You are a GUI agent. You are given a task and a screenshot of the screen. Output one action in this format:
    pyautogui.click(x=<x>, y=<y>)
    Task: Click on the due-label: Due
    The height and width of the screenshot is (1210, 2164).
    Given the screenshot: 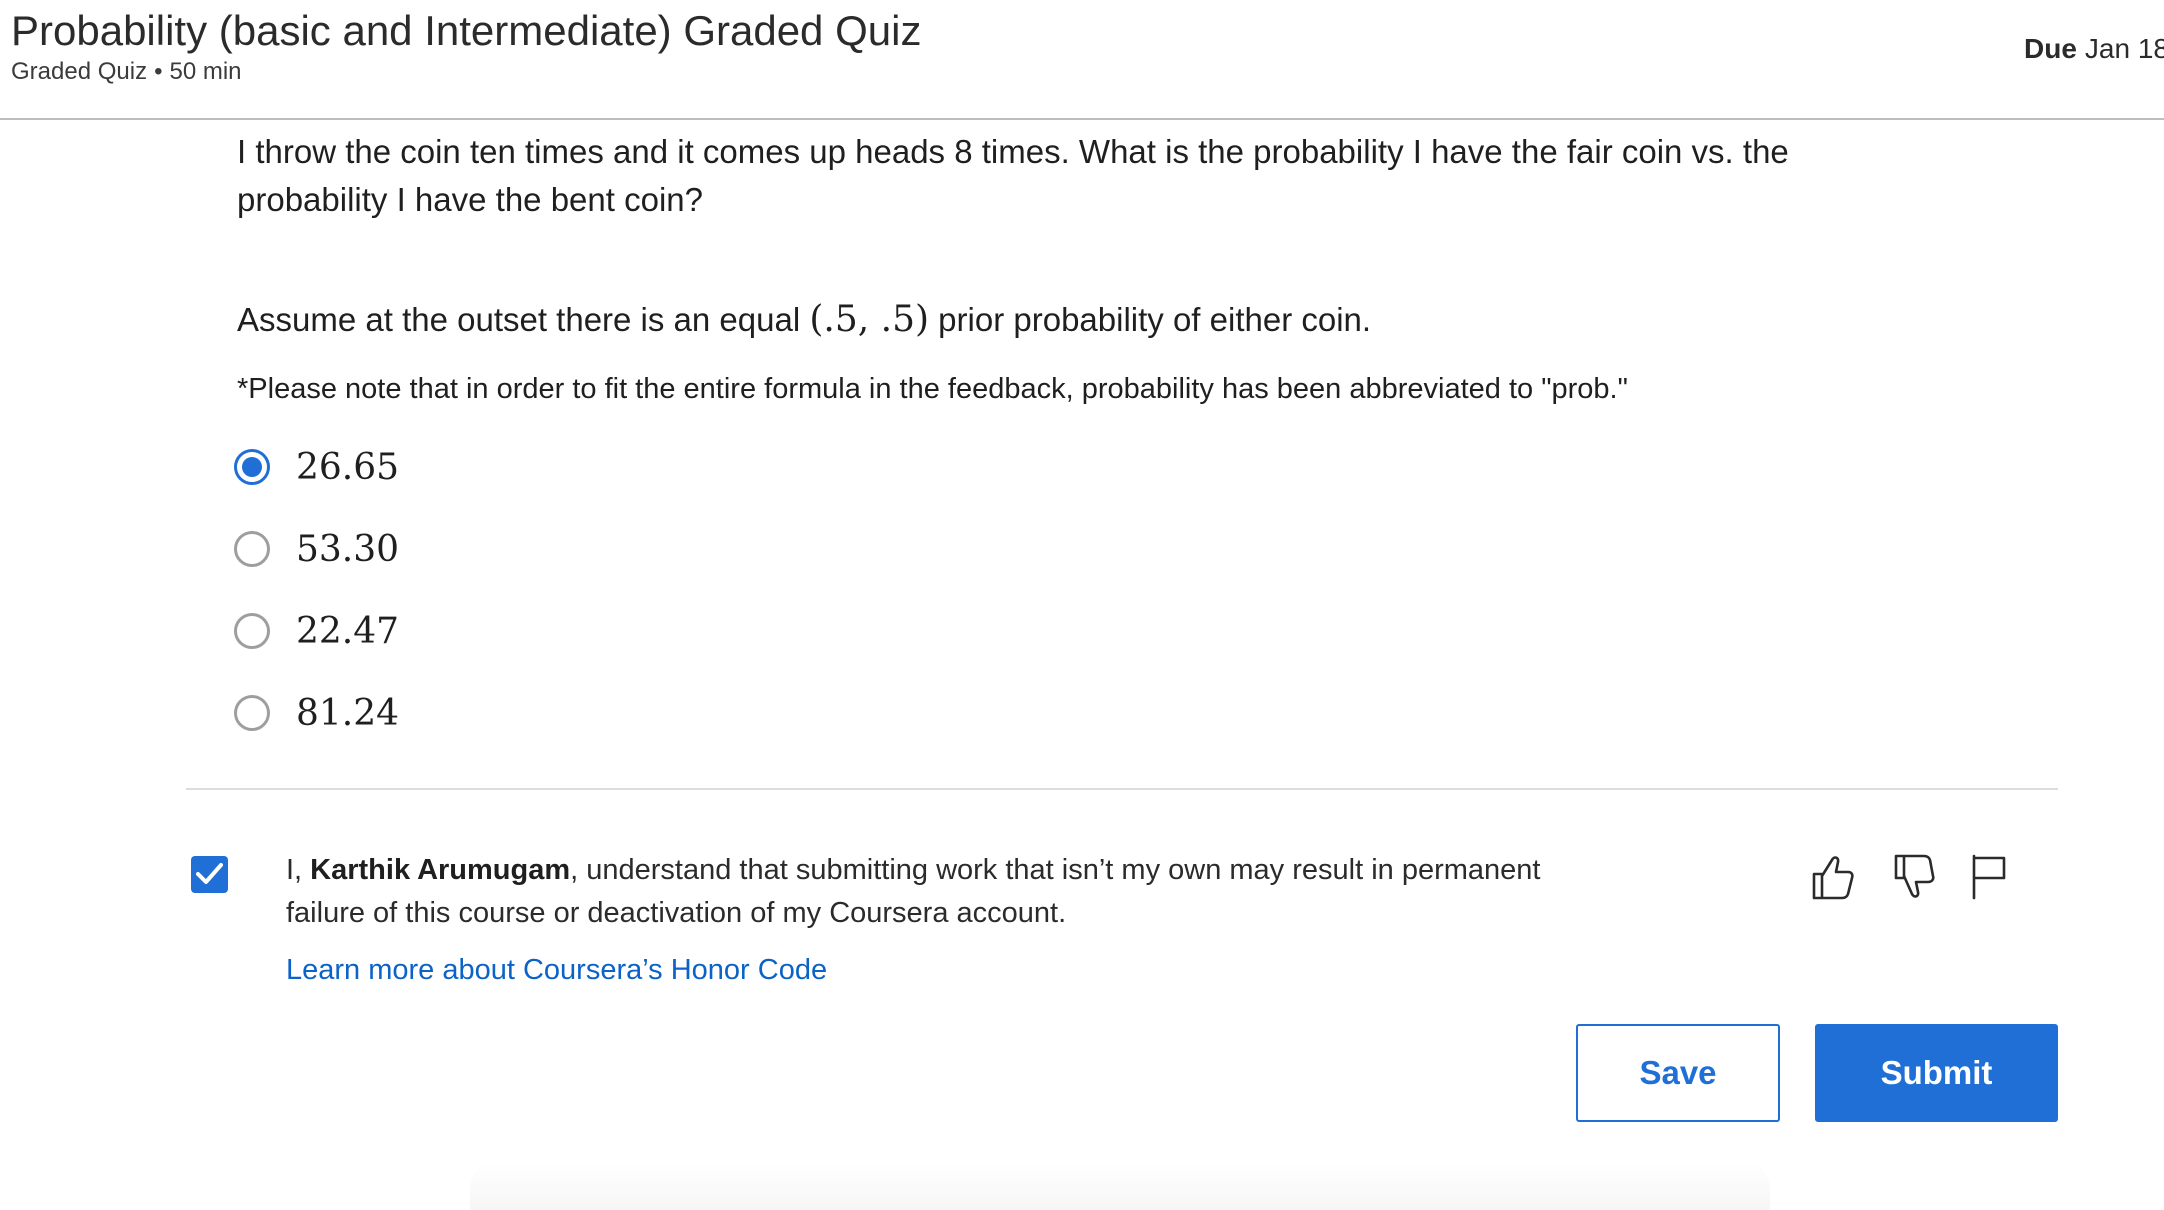 What is the action you would take?
    pyautogui.click(x=2050, y=48)
    